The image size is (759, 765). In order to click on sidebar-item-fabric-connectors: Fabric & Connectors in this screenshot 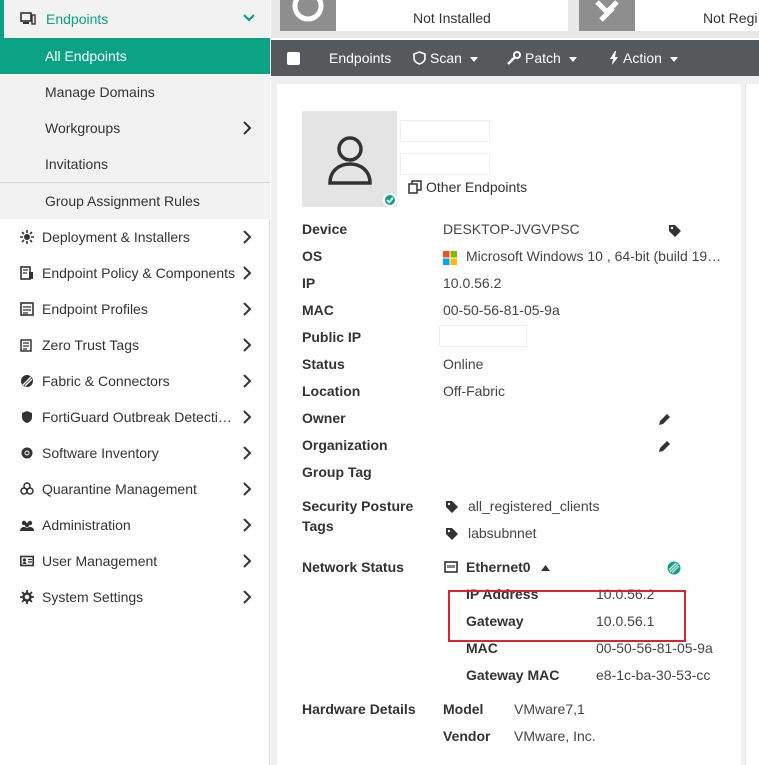, I will do `click(135, 381)`.